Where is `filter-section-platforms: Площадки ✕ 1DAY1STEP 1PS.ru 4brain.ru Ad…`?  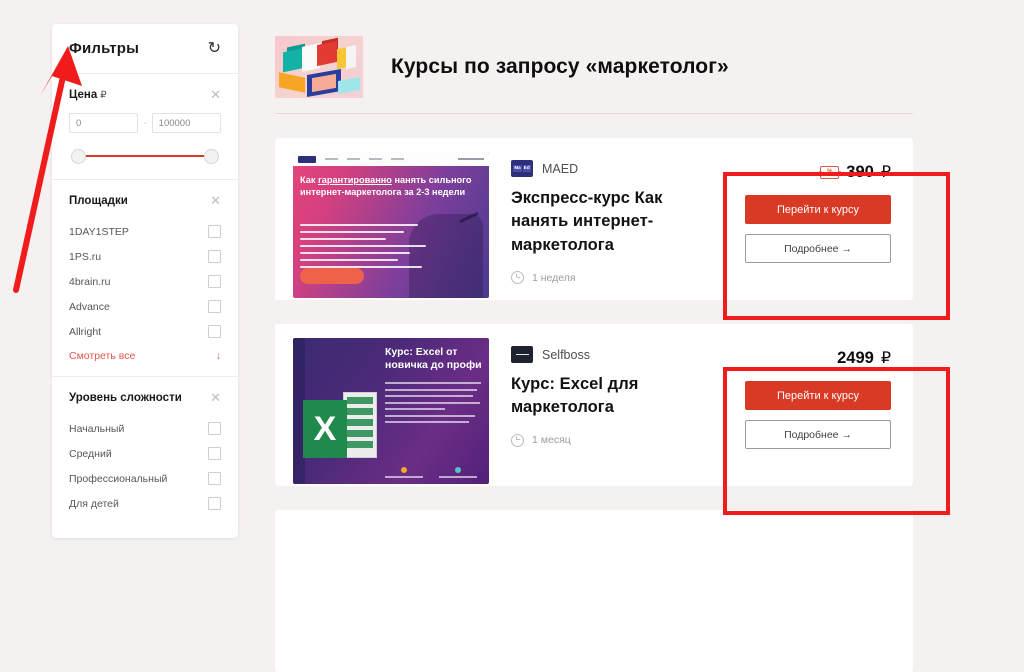
filter-section-platforms: Площадки ✕ 1DAY1STEP 1PS.ru 4brain.ru Ad… is located at coordinates (145, 278).